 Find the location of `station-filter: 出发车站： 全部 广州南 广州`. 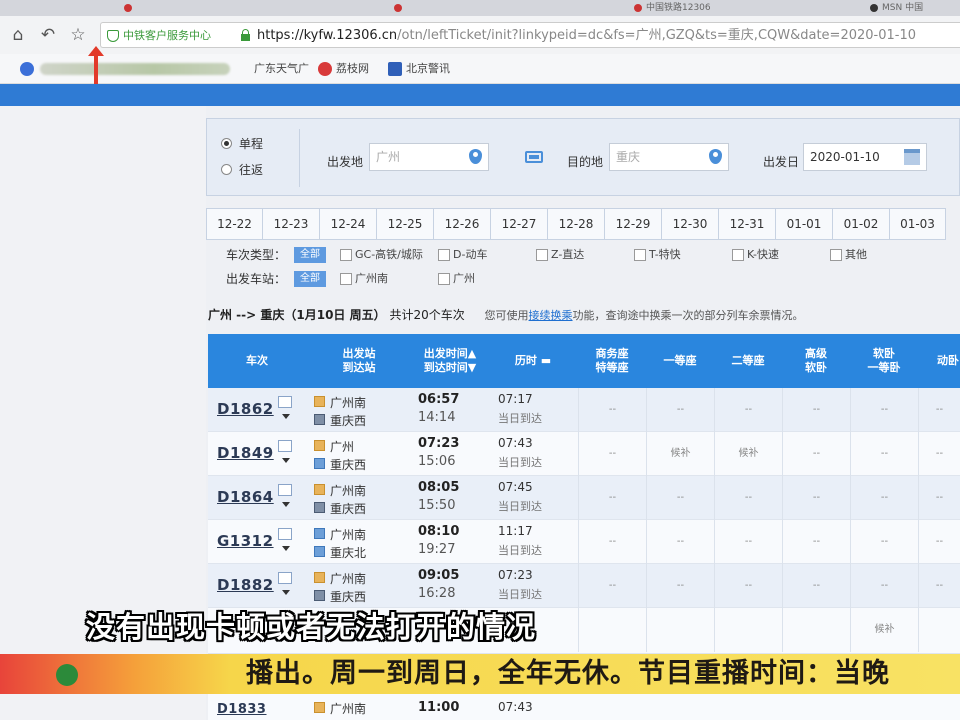

station-filter: 出发车站： 全部 广州南 广州 is located at coordinates (593, 279).